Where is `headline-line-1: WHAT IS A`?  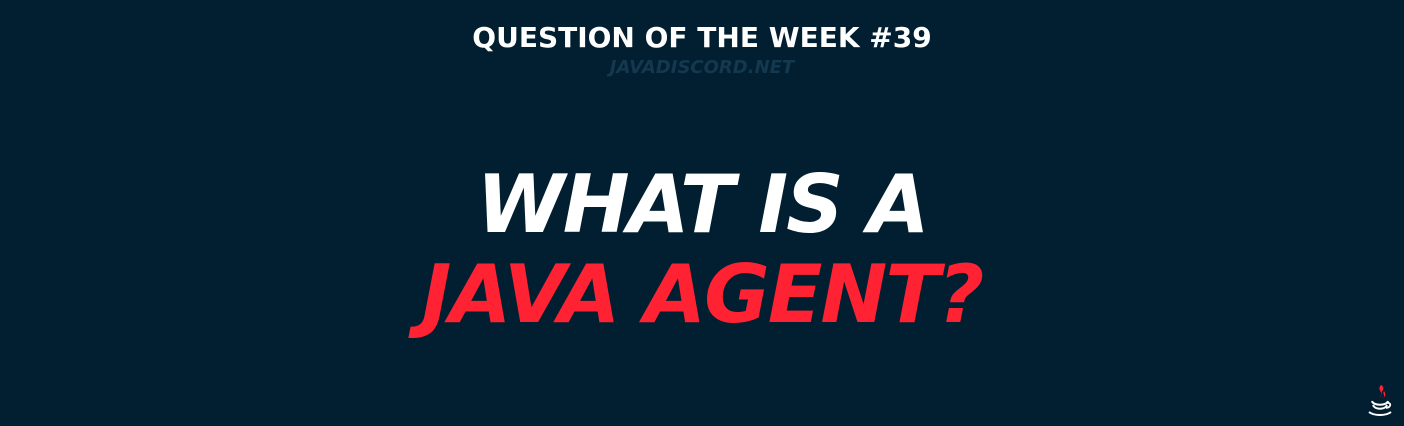
headline-line-1: WHAT IS A is located at coordinates (702, 204).